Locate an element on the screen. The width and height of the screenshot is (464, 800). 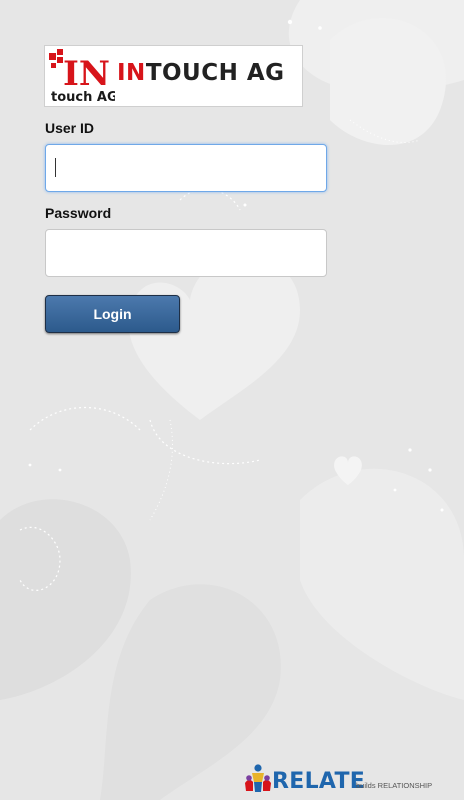
logo-wordmark: INTOUCH AG is located at coordinates (201, 73).